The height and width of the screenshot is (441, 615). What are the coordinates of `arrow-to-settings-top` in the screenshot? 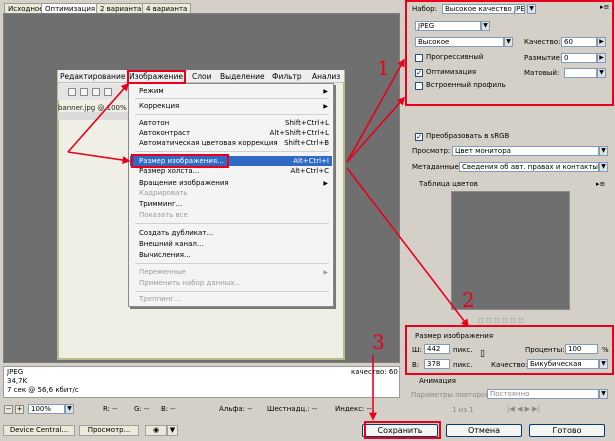 It's located at (375, 110).